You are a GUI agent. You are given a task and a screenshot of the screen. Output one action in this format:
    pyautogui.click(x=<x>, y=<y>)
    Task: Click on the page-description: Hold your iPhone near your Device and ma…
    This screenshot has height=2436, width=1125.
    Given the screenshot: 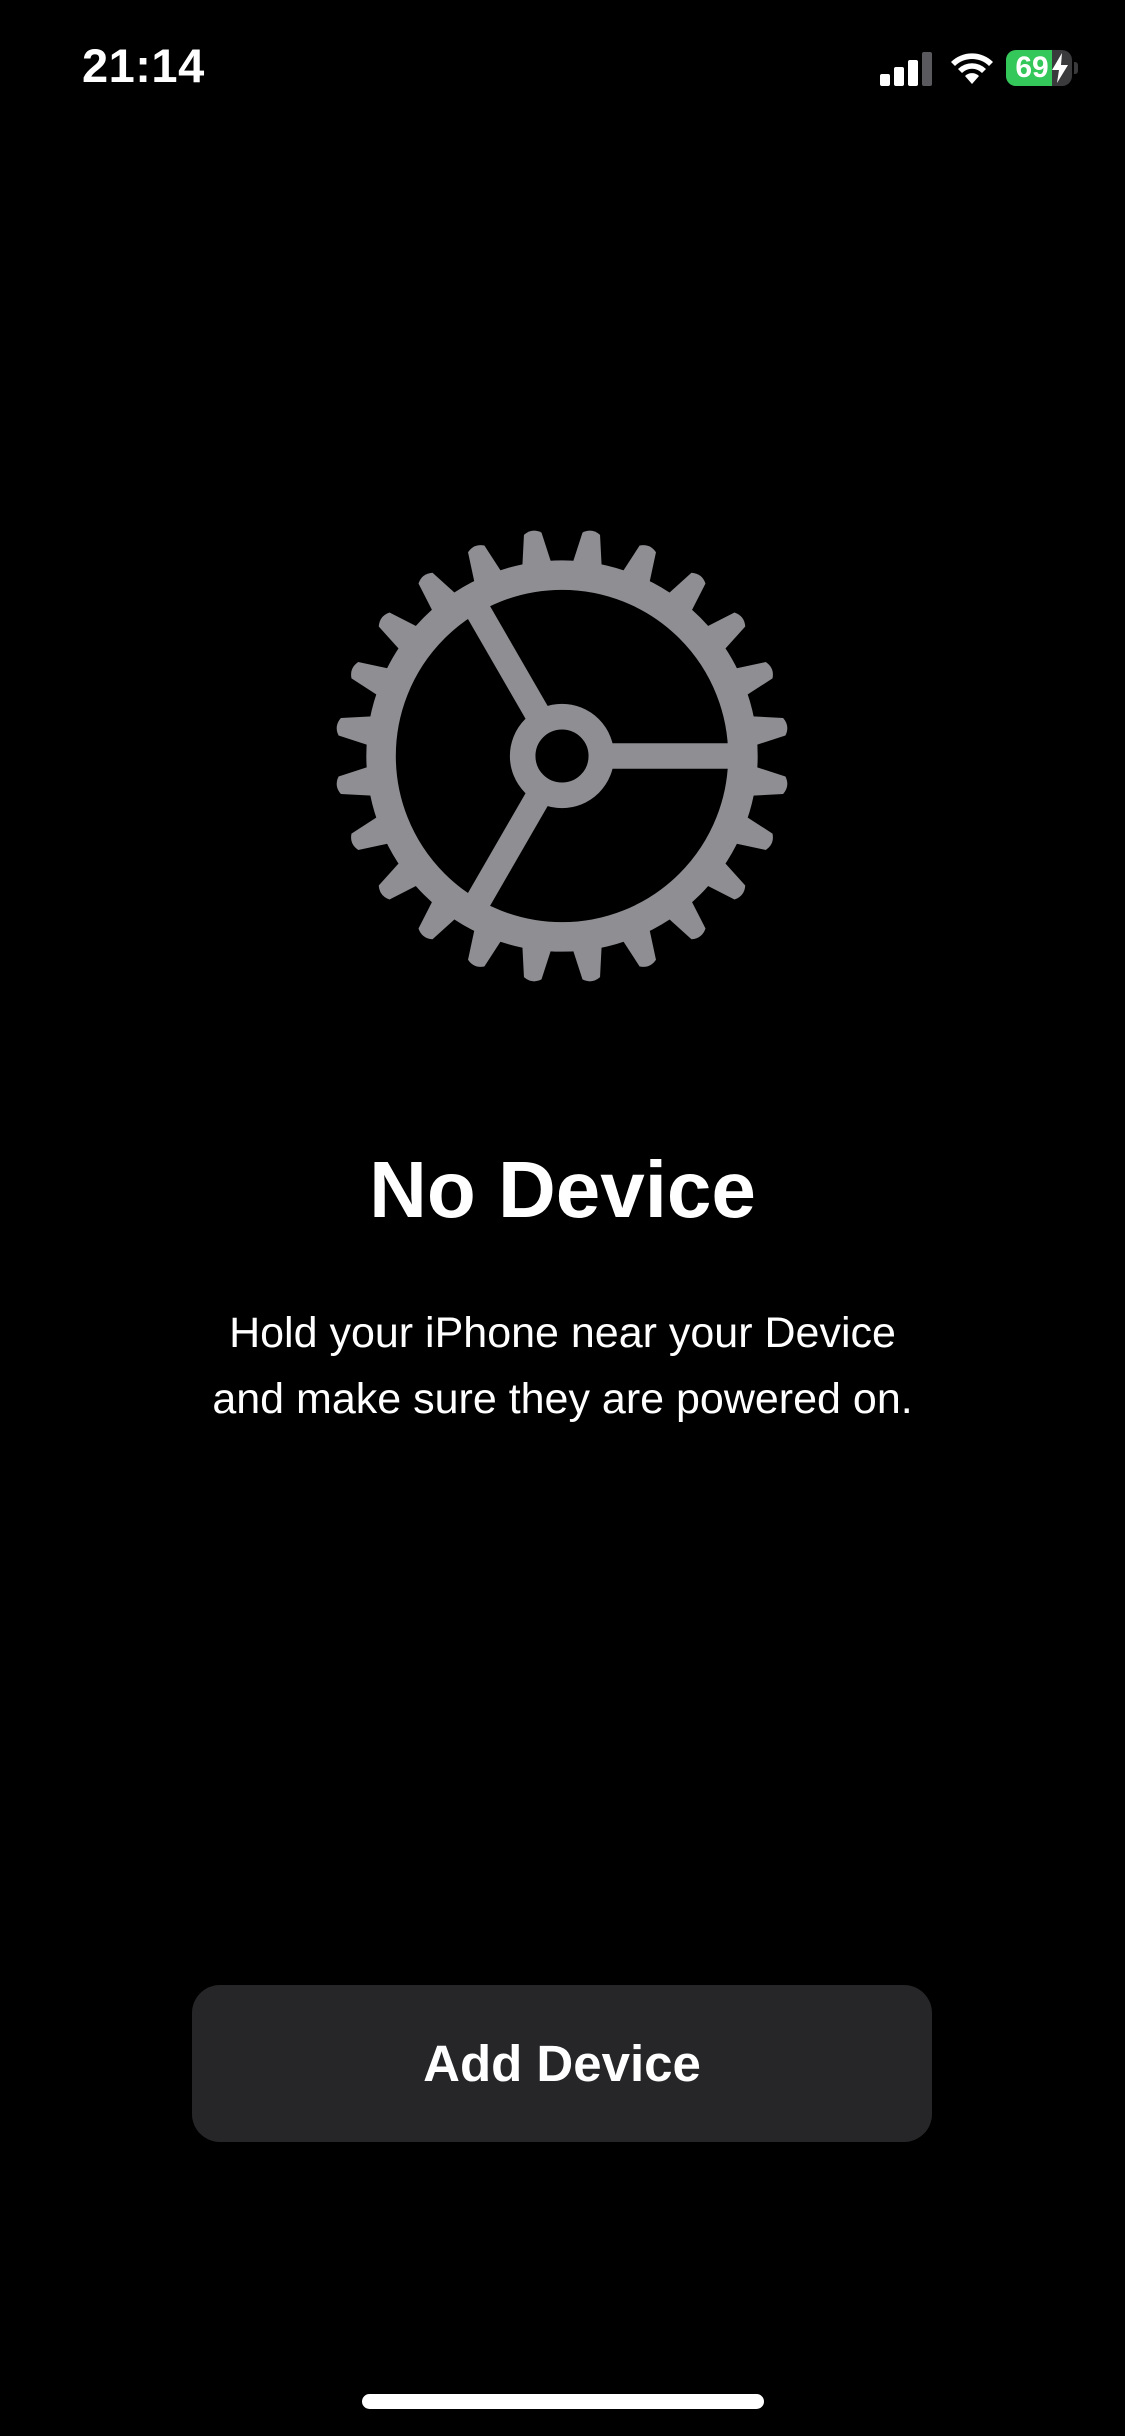 What is the action you would take?
    pyautogui.click(x=562, y=1366)
    